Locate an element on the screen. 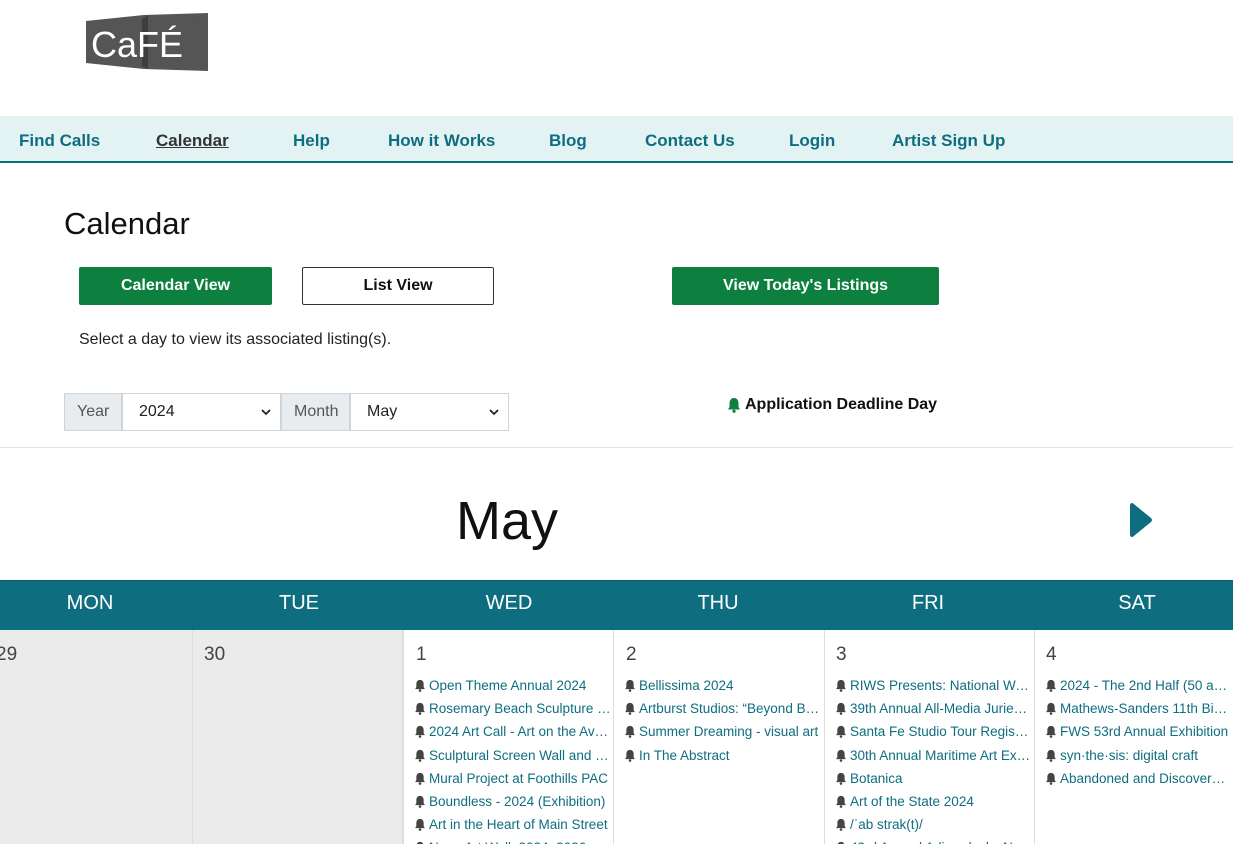 The image size is (1233, 844). event-link: Abandoned and Discovered Objects is located at coordinates (1138, 778).